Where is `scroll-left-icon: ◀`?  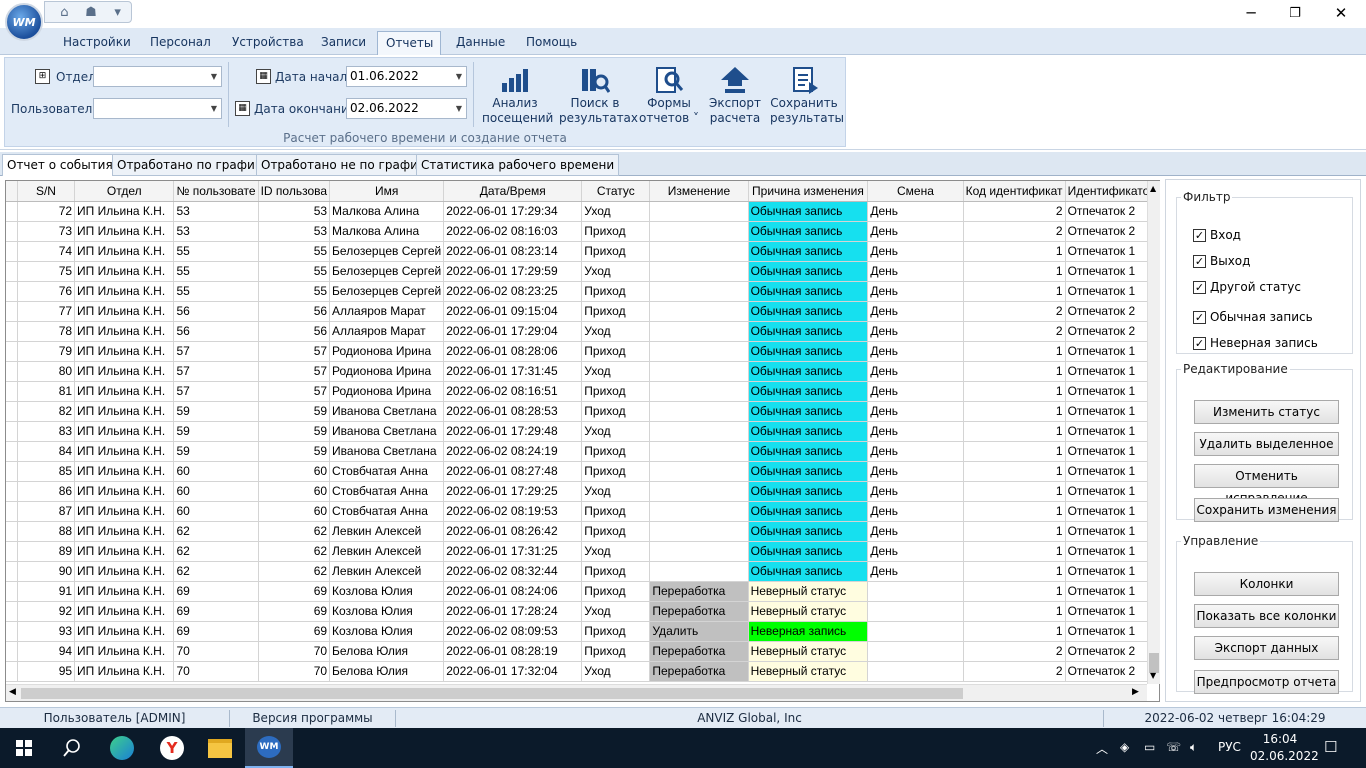
scroll-left-icon: ◀ is located at coordinates (12, 692).